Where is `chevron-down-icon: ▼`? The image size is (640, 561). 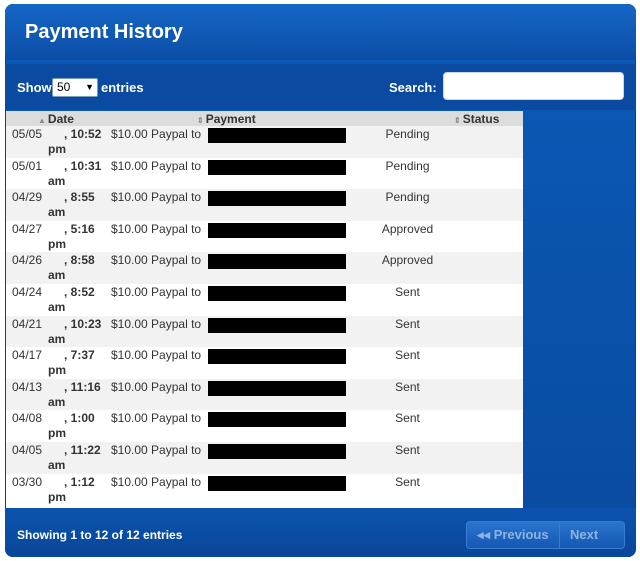 chevron-down-icon: ▼ is located at coordinates (89, 87).